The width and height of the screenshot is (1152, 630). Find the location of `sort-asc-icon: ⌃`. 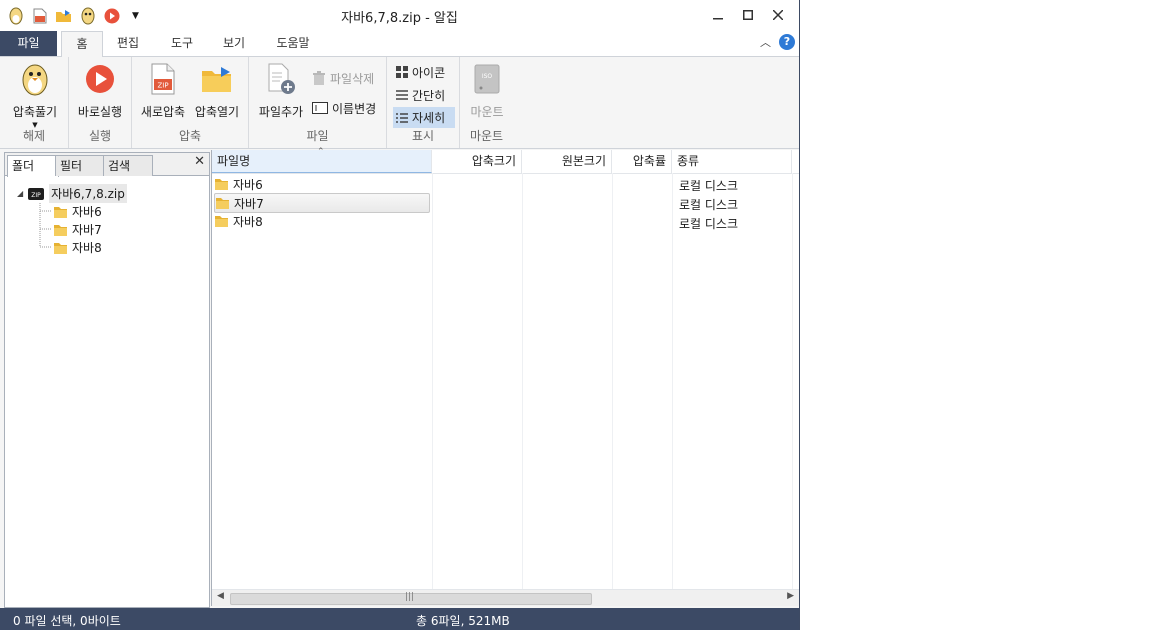

sort-asc-icon: ⌃ is located at coordinates (321, 152).